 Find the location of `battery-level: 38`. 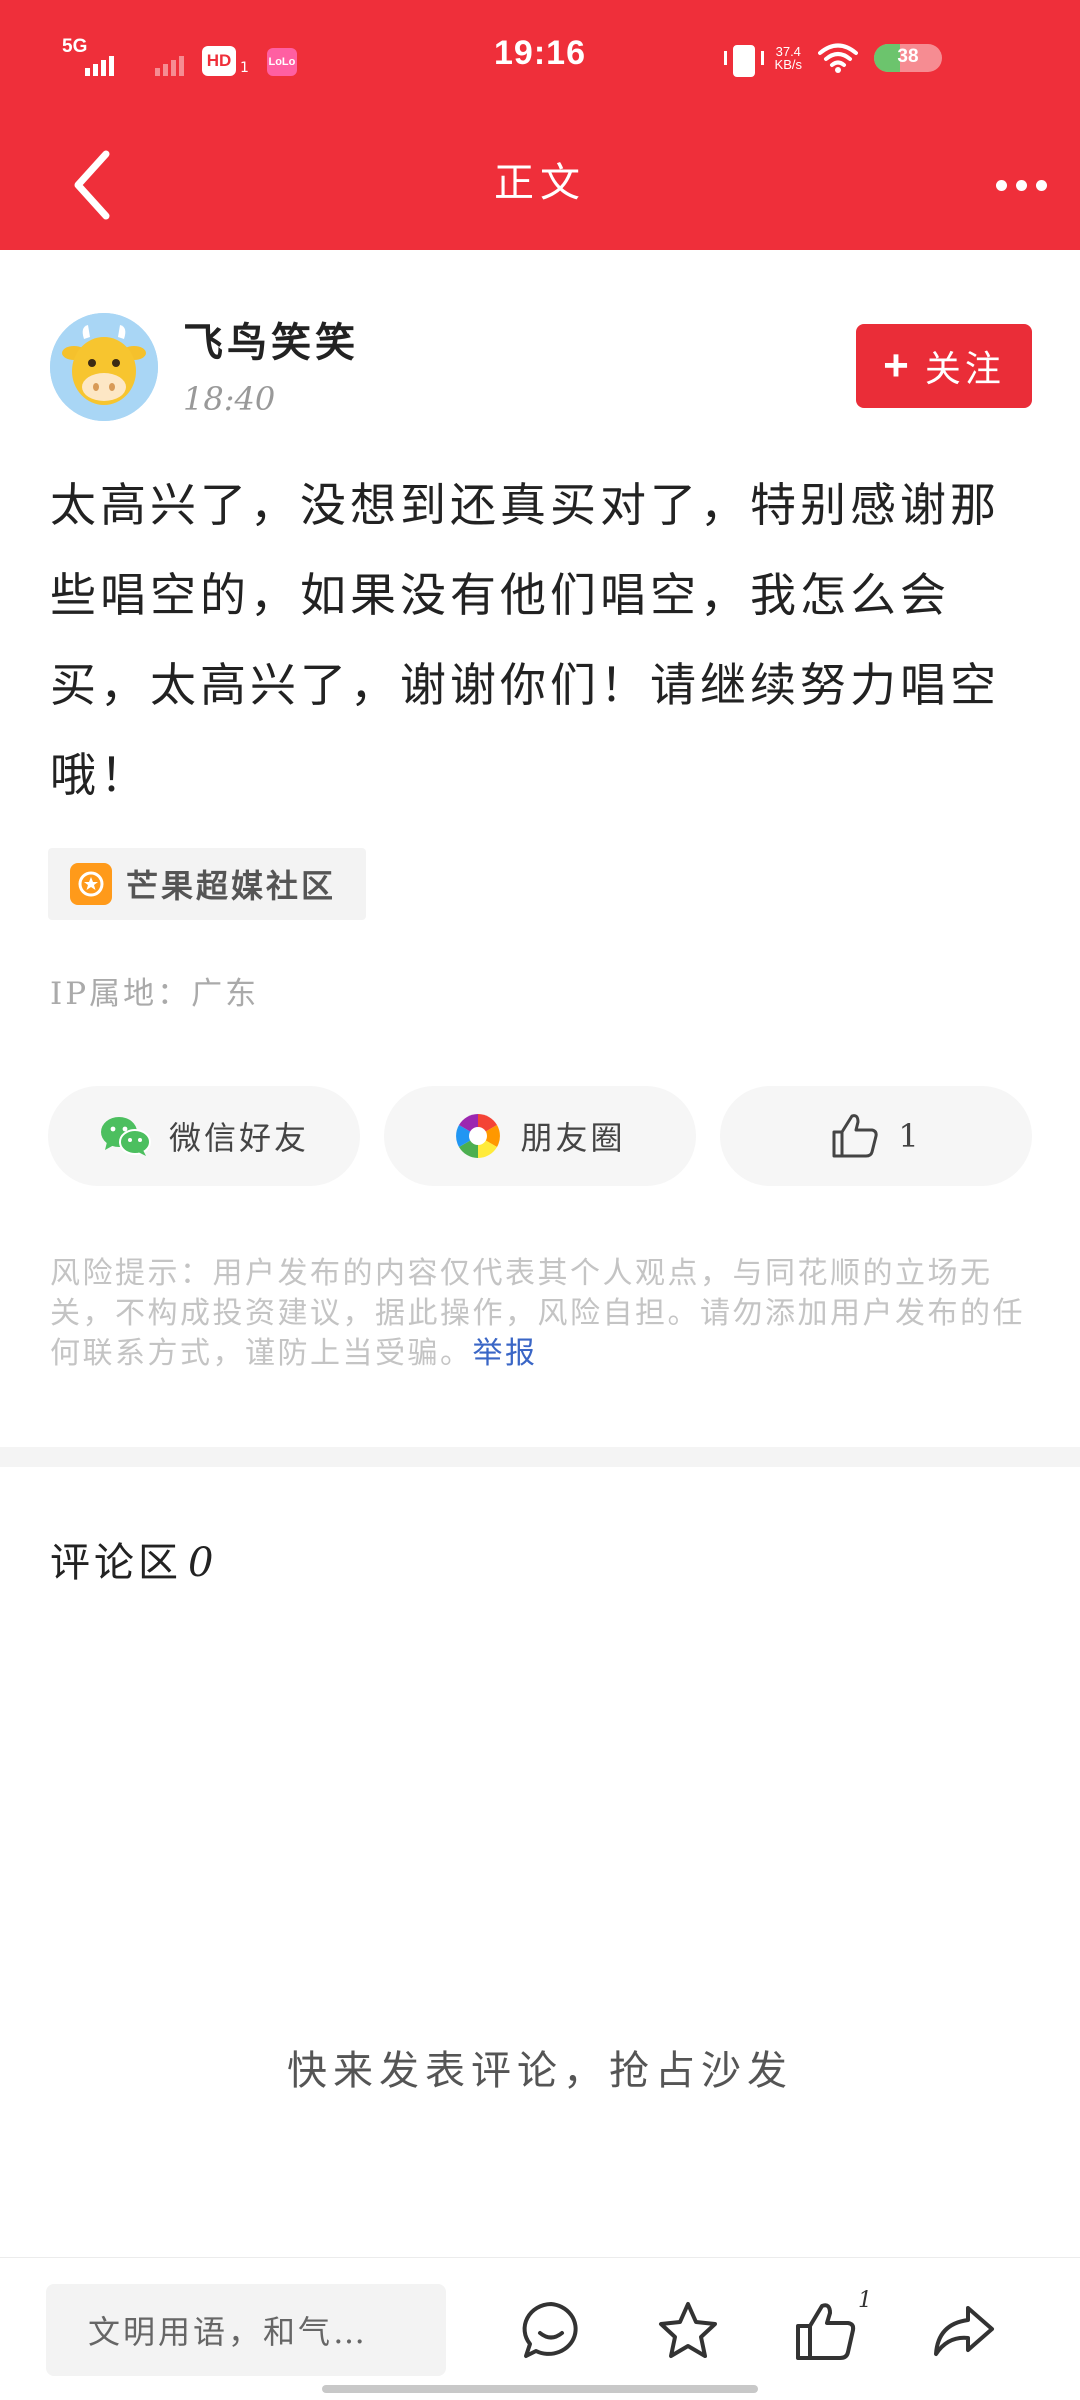

battery-level: 38 is located at coordinates (908, 56).